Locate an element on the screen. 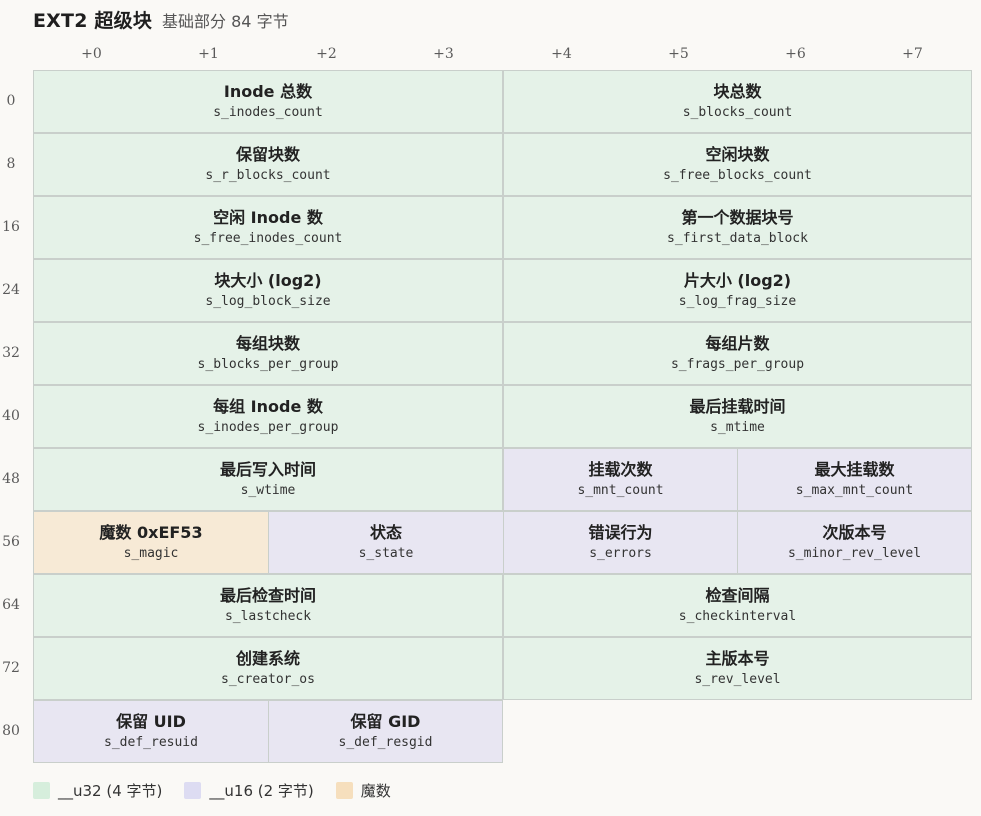  field-cell-s-log-frag-size: 片大小 (log2) s_log_frag_size is located at coordinates (737, 290).